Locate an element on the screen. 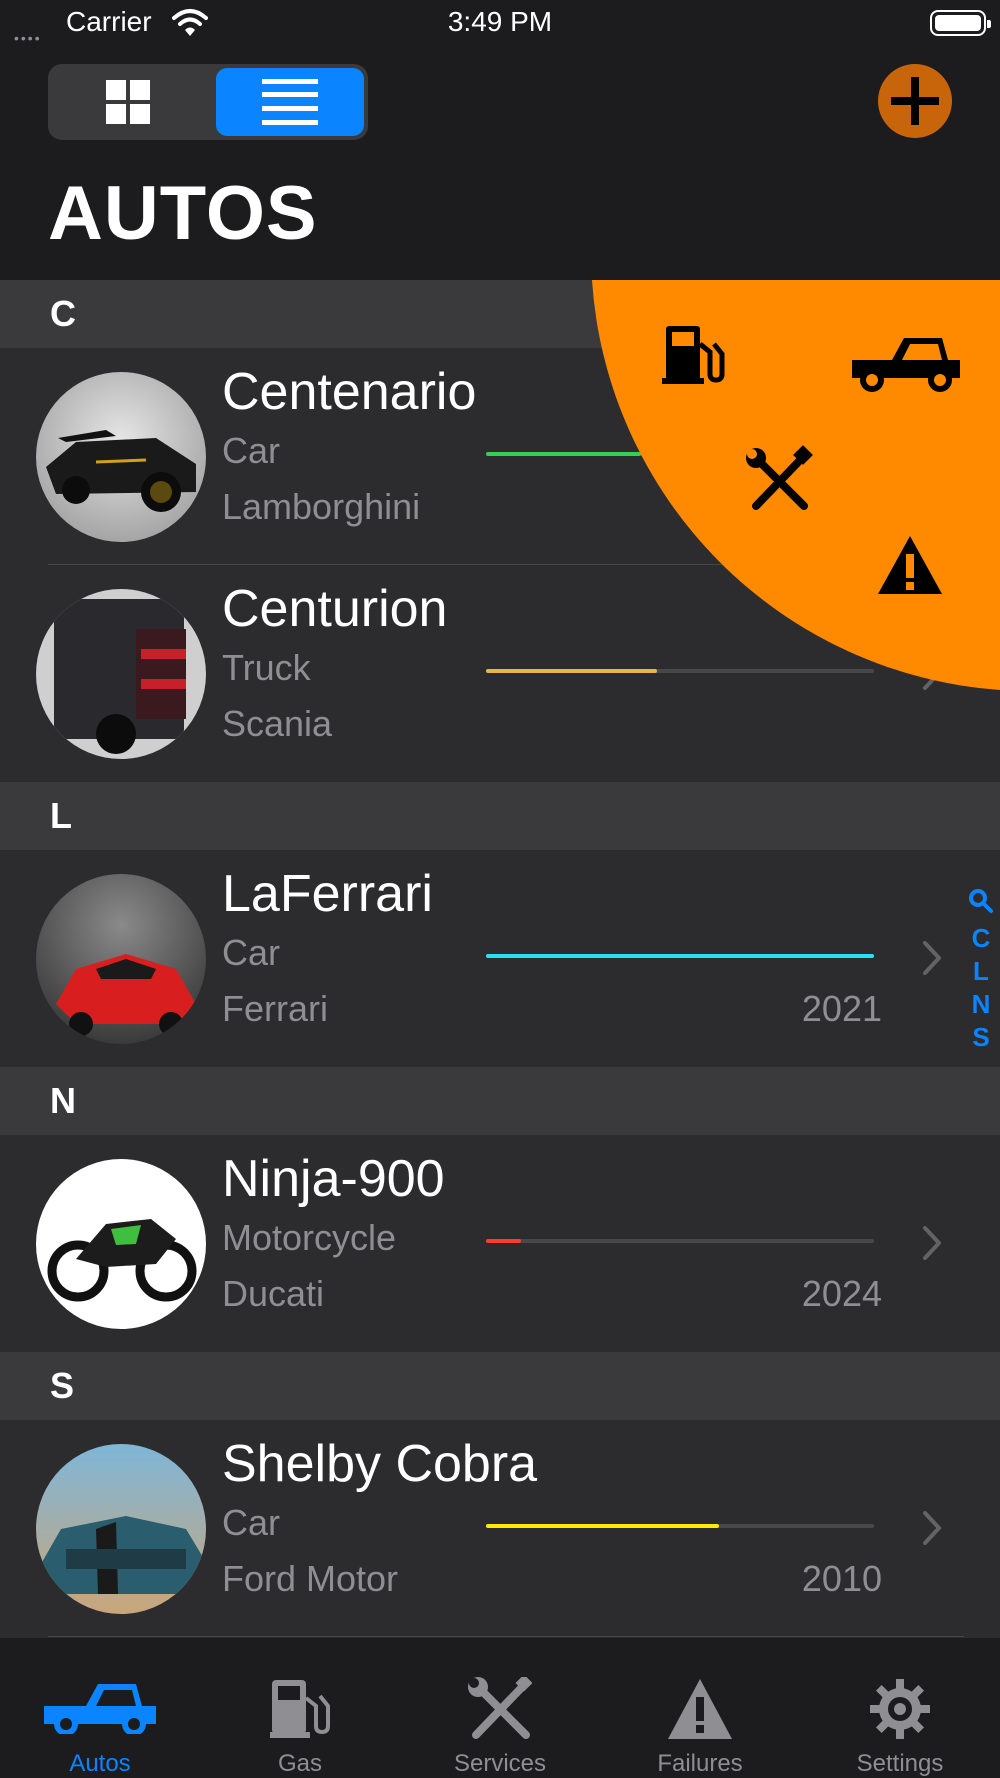  tab-label: Failures is located at coordinates (700, 1763).